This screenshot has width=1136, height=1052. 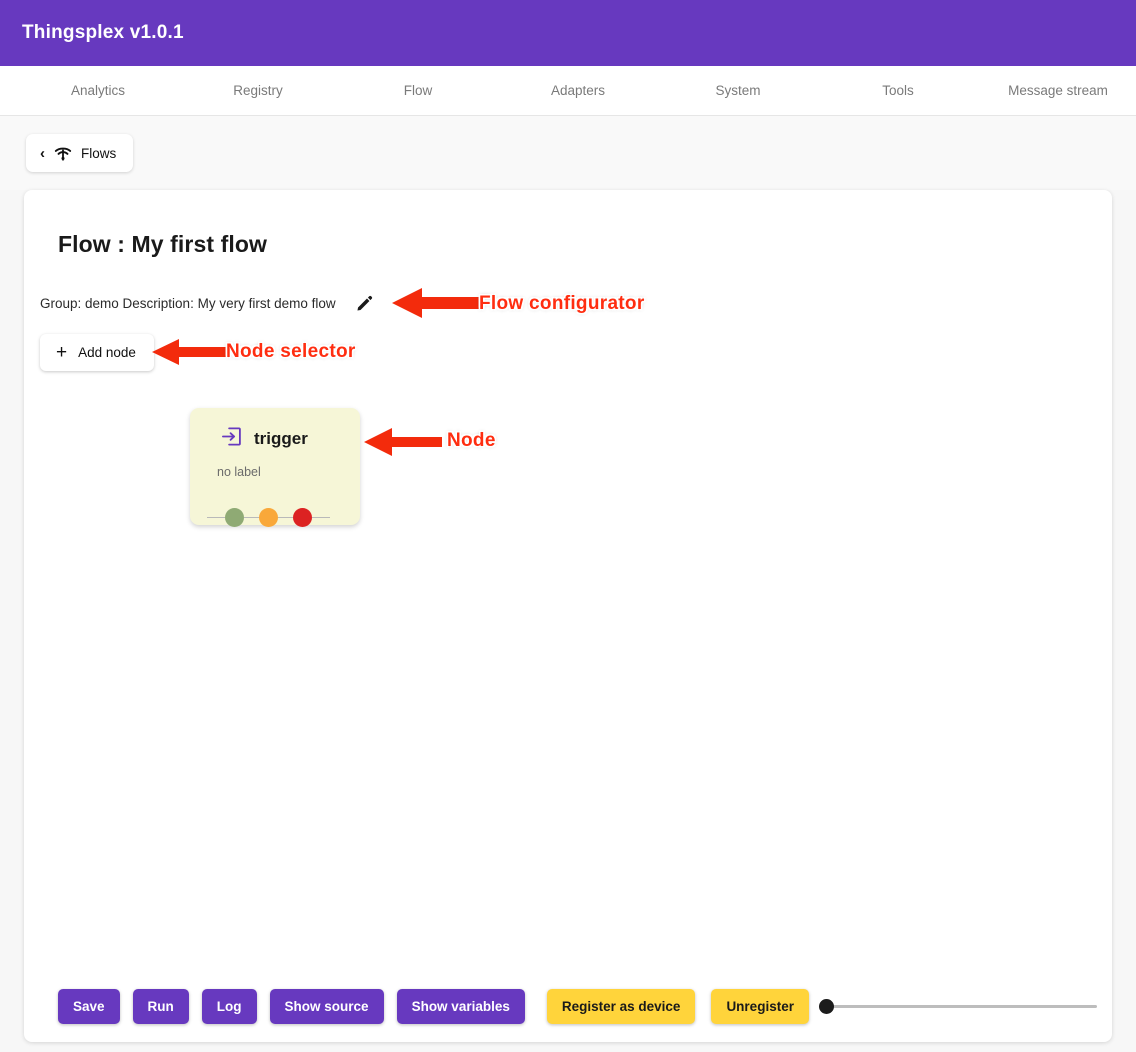 What do you see at coordinates (302, 517) in the screenshot?
I see `error-port` at bounding box center [302, 517].